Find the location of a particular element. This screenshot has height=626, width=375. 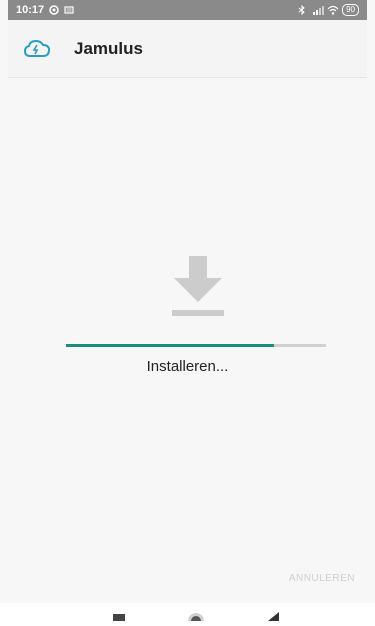

app-title: Jamulus is located at coordinates (108, 48).